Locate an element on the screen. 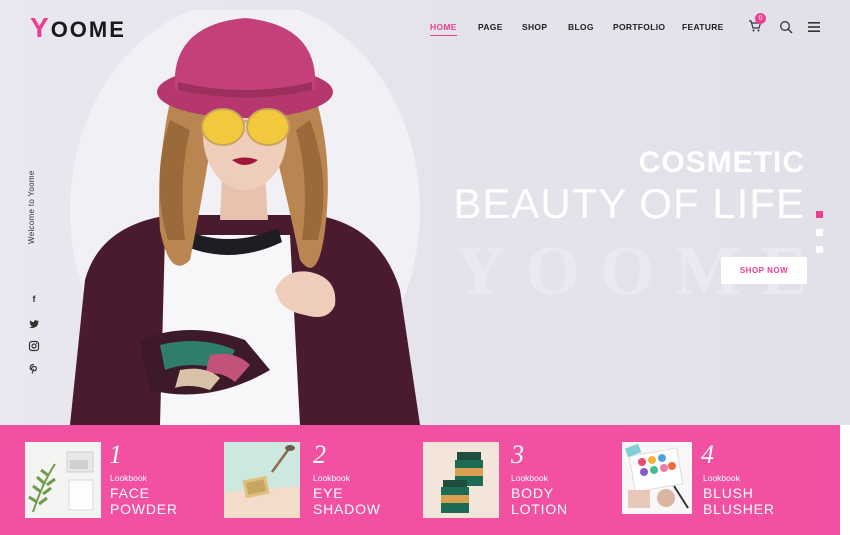 The image size is (850, 535). welcome-text: Welcome to Yoome is located at coordinates (31, 207).